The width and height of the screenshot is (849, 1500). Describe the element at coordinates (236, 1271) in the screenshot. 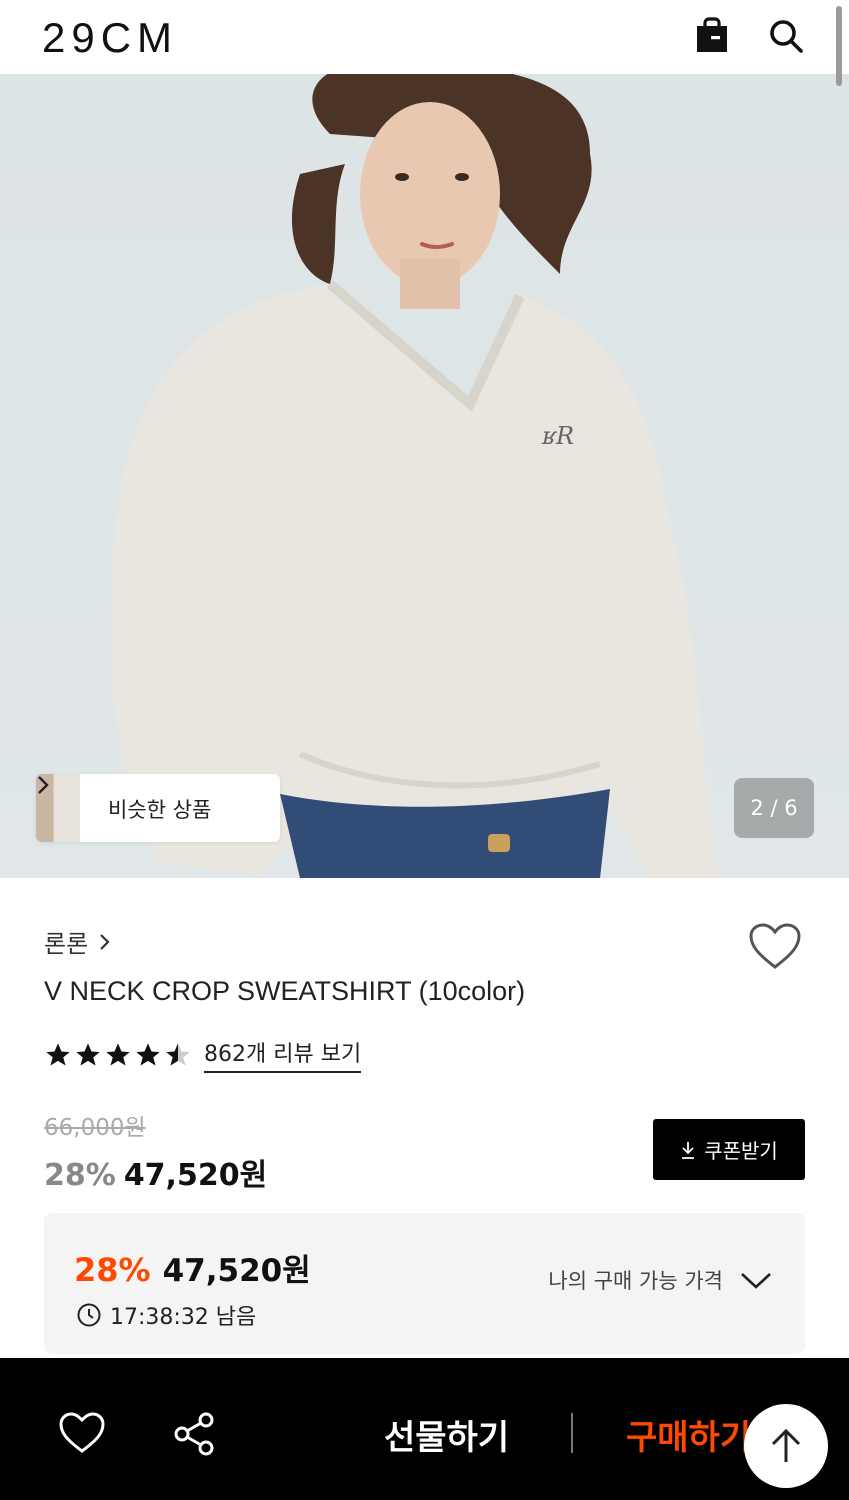

I see `my-price: 47,520원` at that location.